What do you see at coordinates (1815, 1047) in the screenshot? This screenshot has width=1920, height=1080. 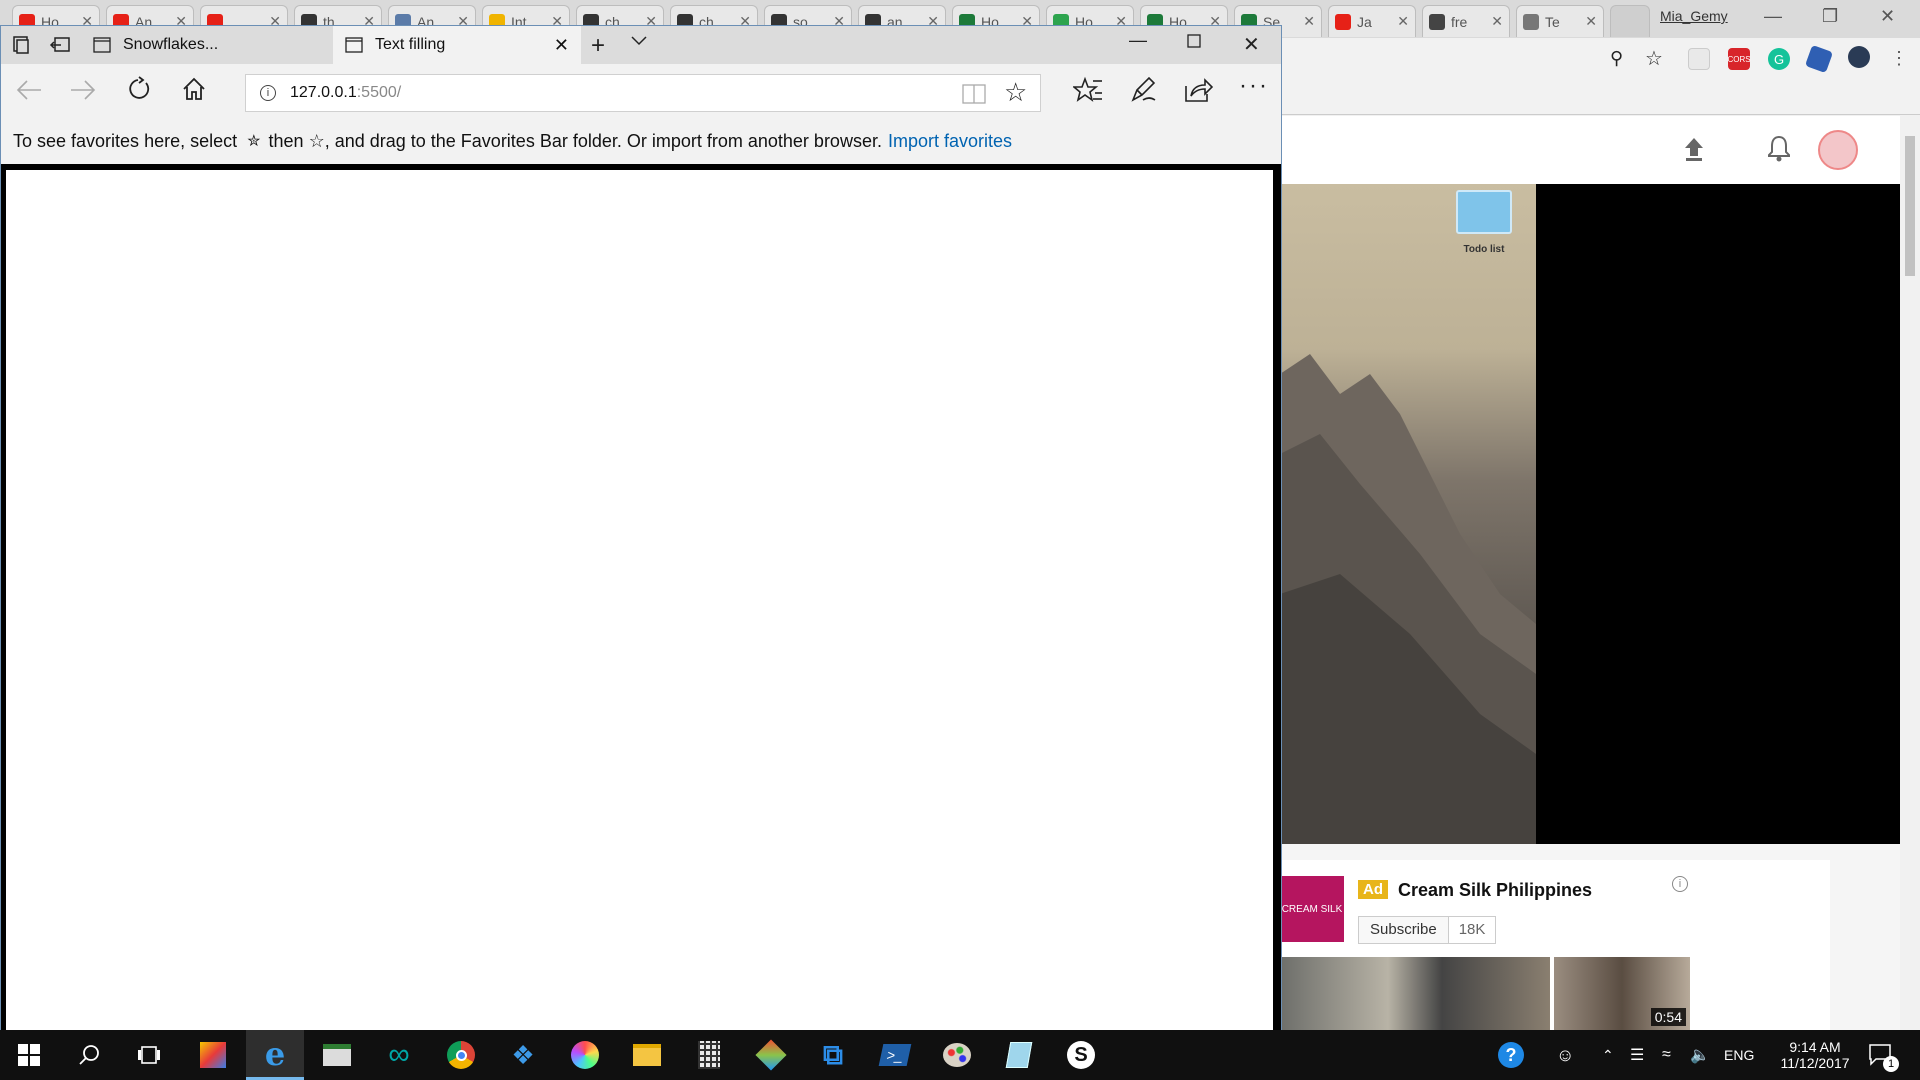 I see `clock-time: 9:14 AM` at bounding box center [1815, 1047].